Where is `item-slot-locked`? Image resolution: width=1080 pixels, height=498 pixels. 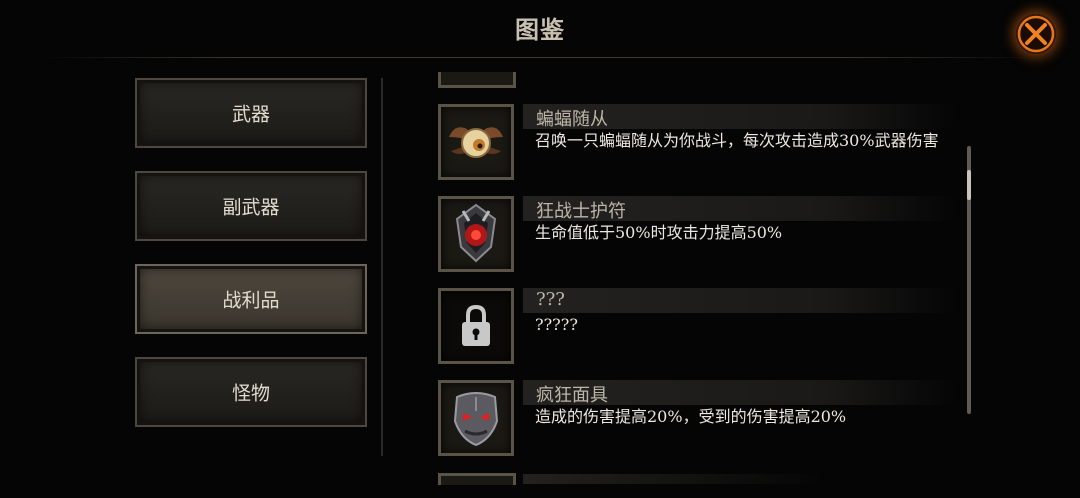 item-slot-locked is located at coordinates (476, 326).